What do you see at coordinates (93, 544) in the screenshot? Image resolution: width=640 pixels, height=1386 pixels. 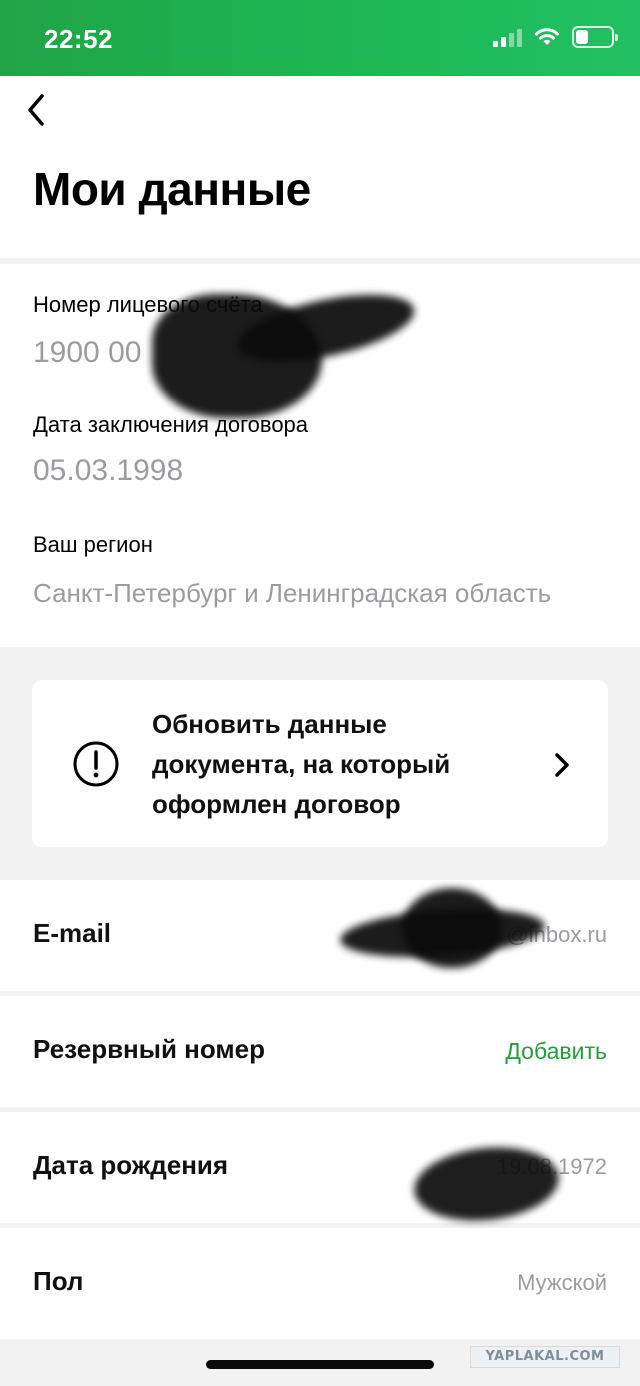 I see `region-label: Ваш регион` at bounding box center [93, 544].